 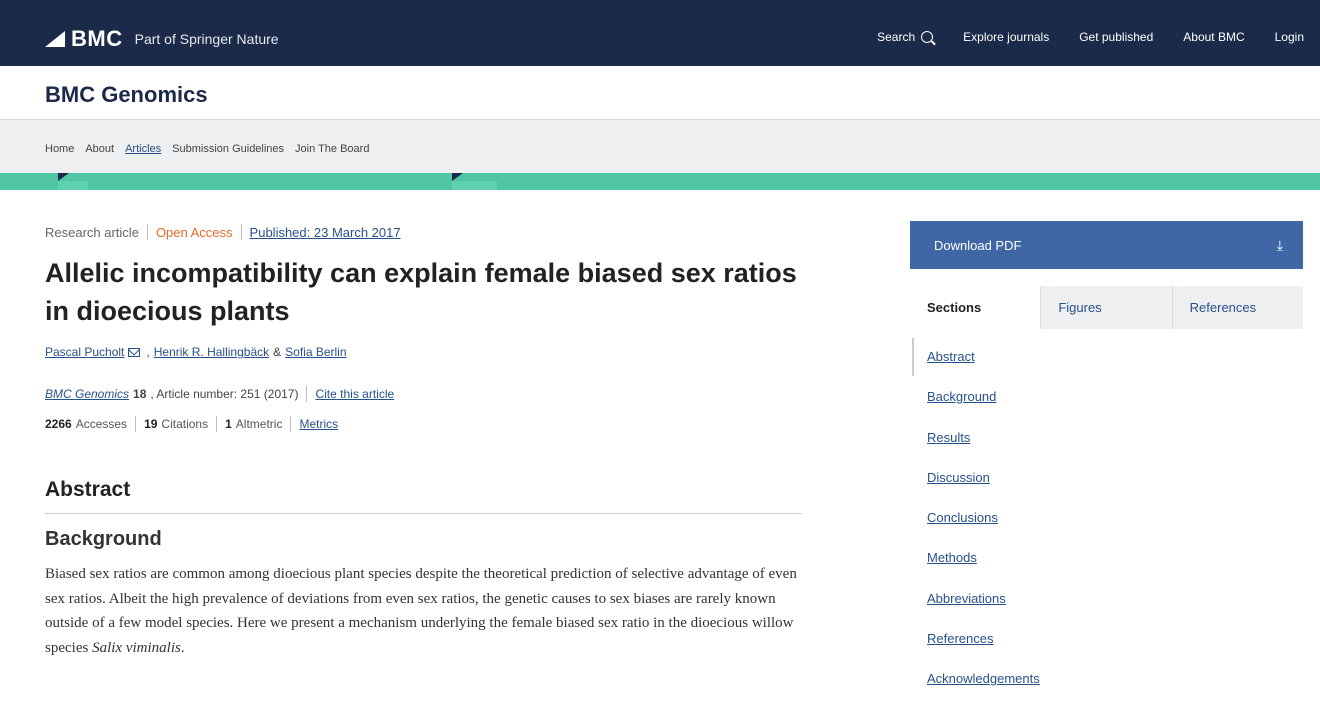 I want to click on email-icon, so click(x=134, y=352).